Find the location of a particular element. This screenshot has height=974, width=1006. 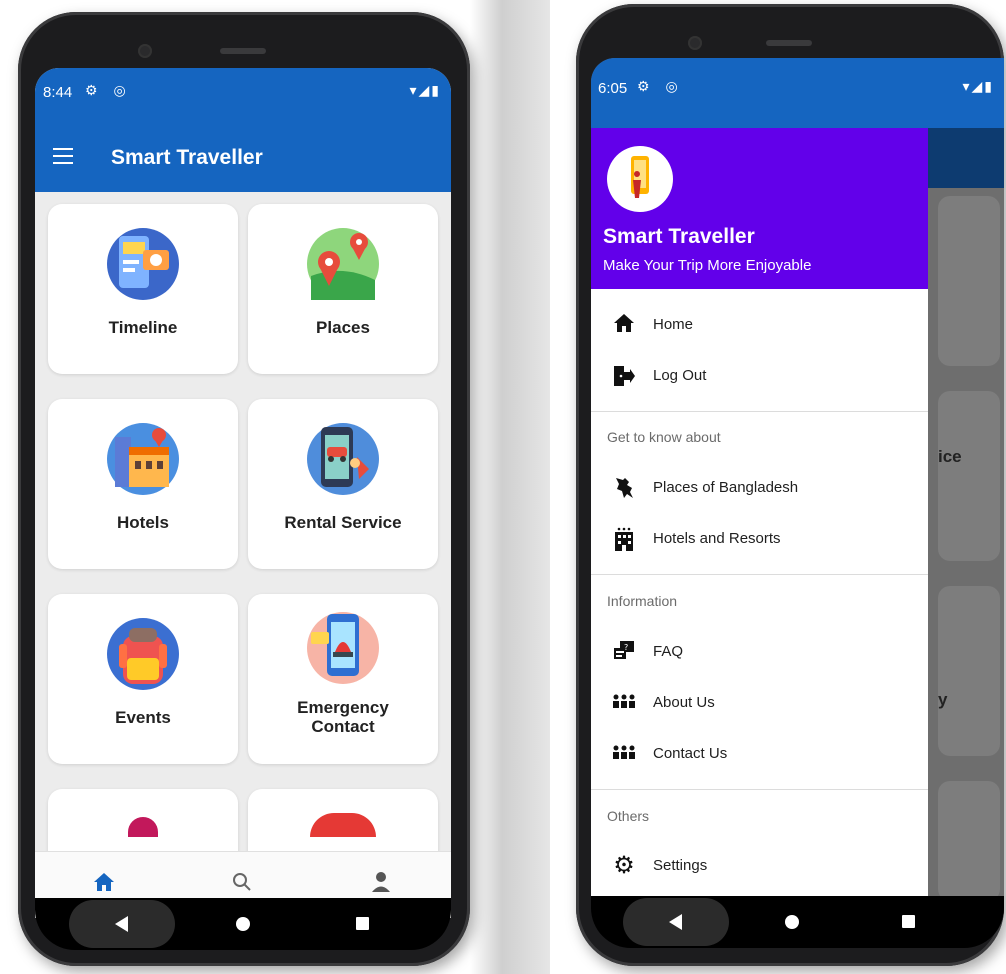

section-header: Get to know about is located at coordinates (664, 437).